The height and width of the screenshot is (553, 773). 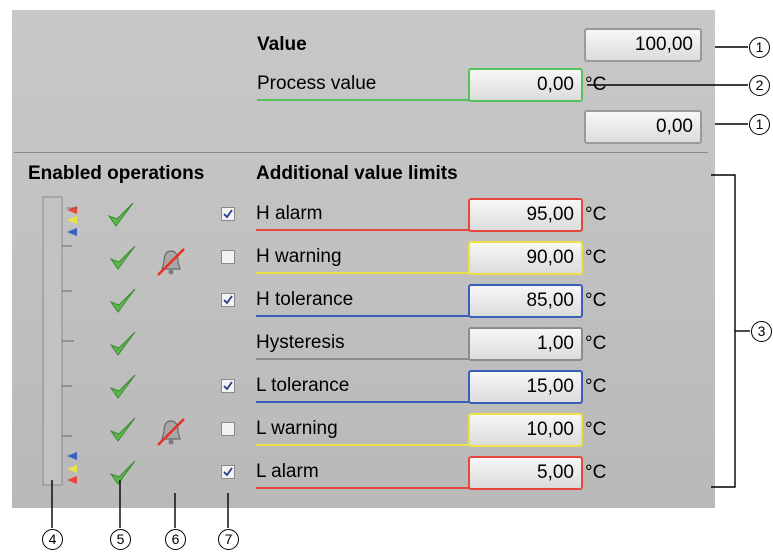 What do you see at coordinates (759, 85) in the screenshot?
I see `callout-badge: 2` at bounding box center [759, 85].